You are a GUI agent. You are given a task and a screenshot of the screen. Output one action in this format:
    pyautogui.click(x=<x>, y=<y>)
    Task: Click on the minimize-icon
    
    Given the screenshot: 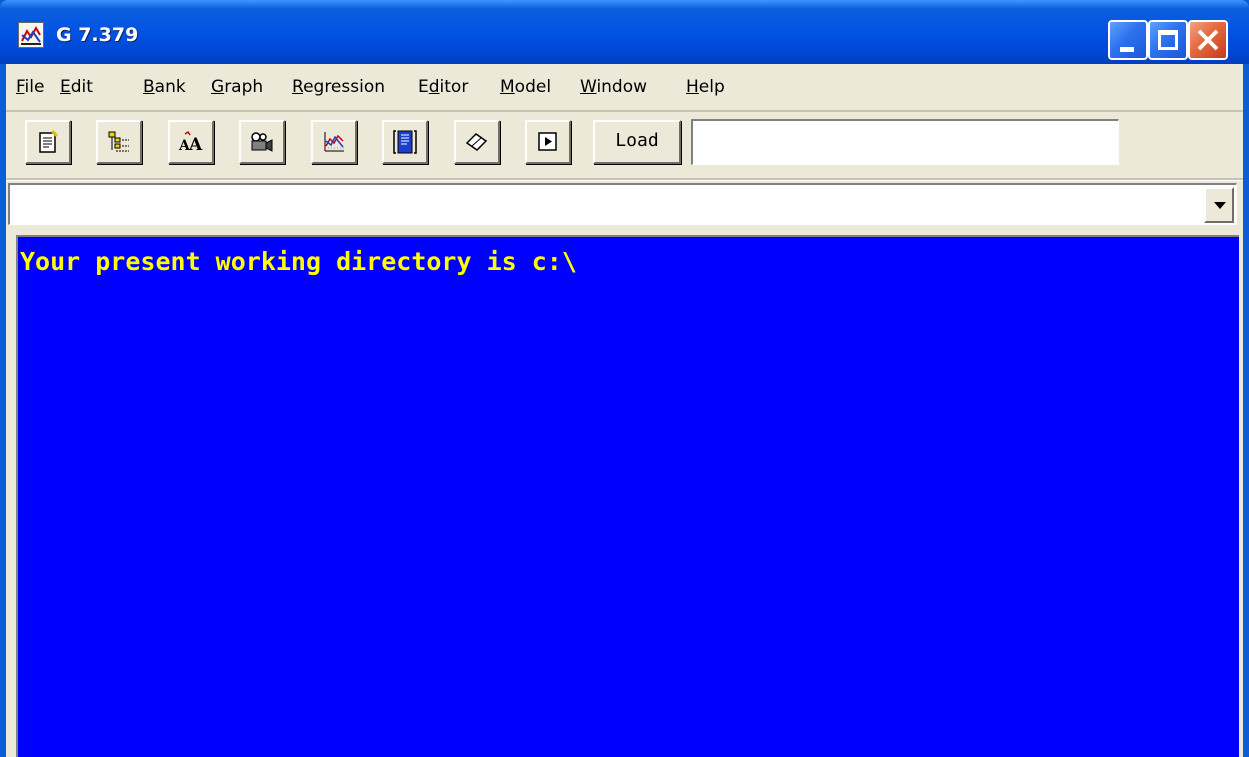 What is the action you would take?
    pyautogui.click(x=1127, y=49)
    